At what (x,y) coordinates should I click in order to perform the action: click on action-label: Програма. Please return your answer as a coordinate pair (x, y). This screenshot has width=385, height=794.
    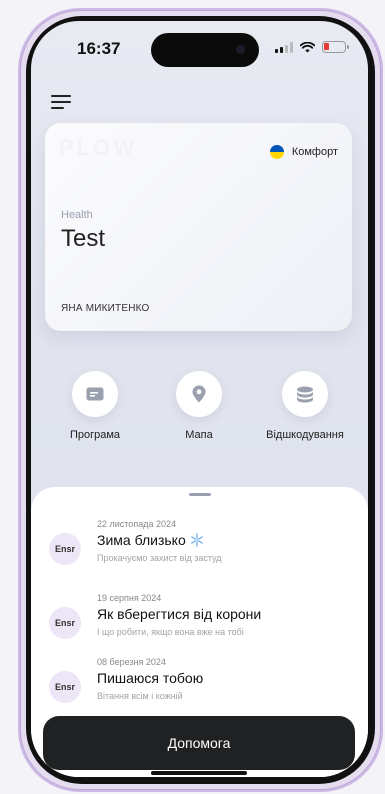
    Looking at the image, I should click on (95, 435).